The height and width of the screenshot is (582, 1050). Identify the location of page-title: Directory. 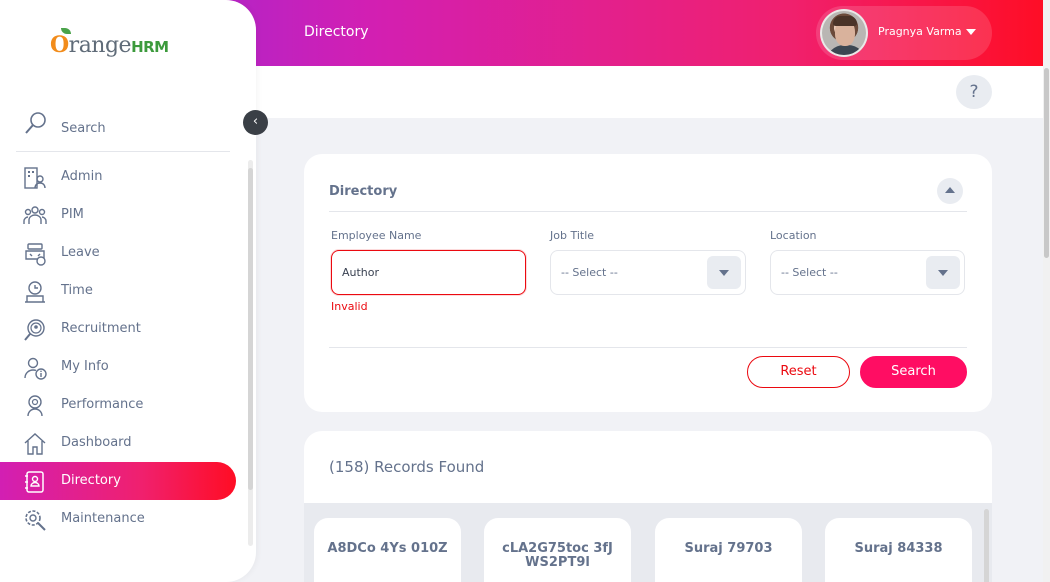
(336, 32).